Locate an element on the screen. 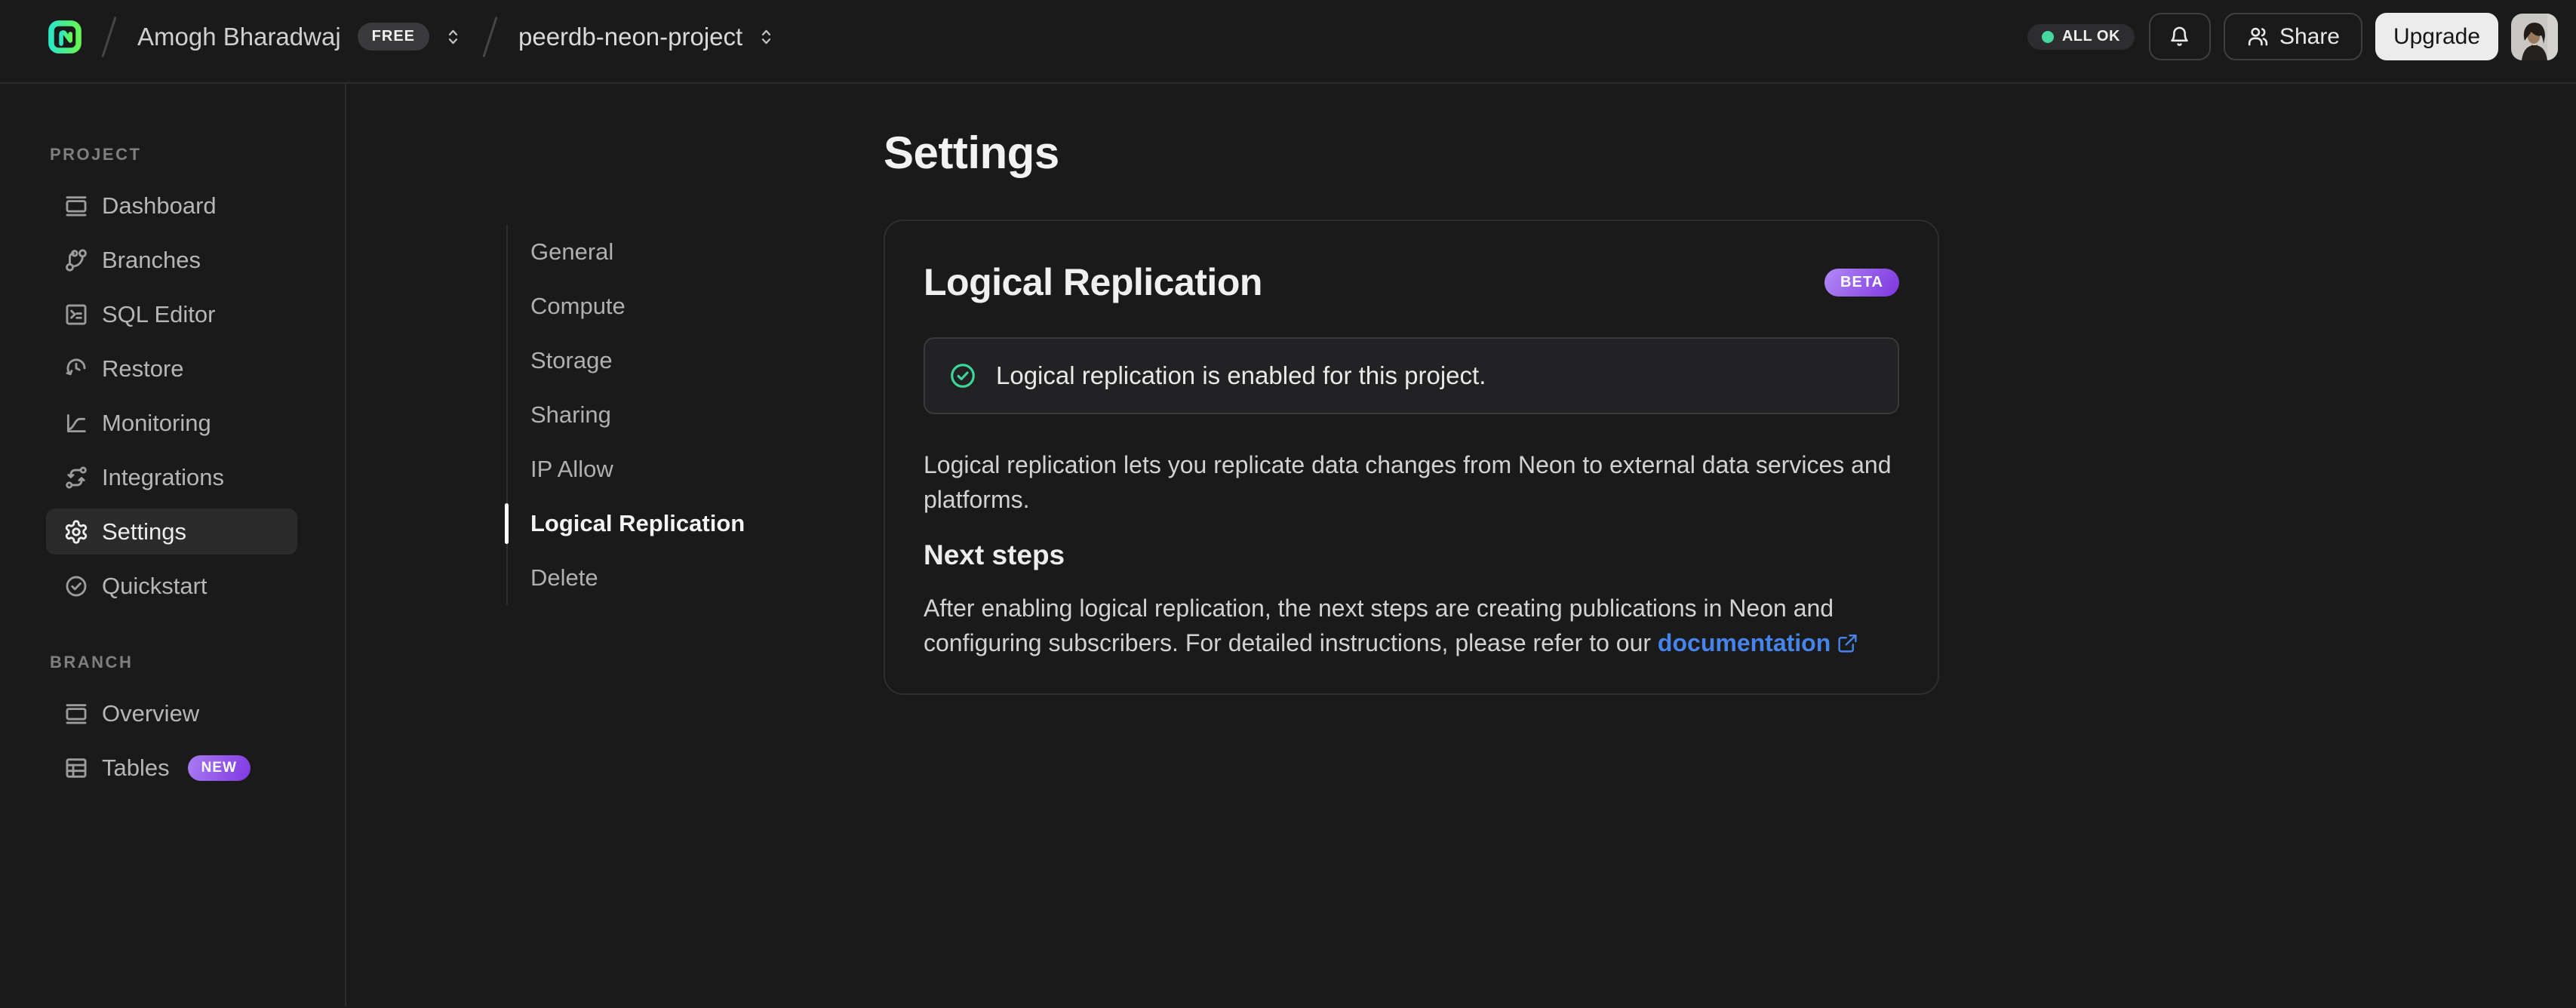 The height and width of the screenshot is (1008, 2576). page-title: Settings is located at coordinates (971, 153).